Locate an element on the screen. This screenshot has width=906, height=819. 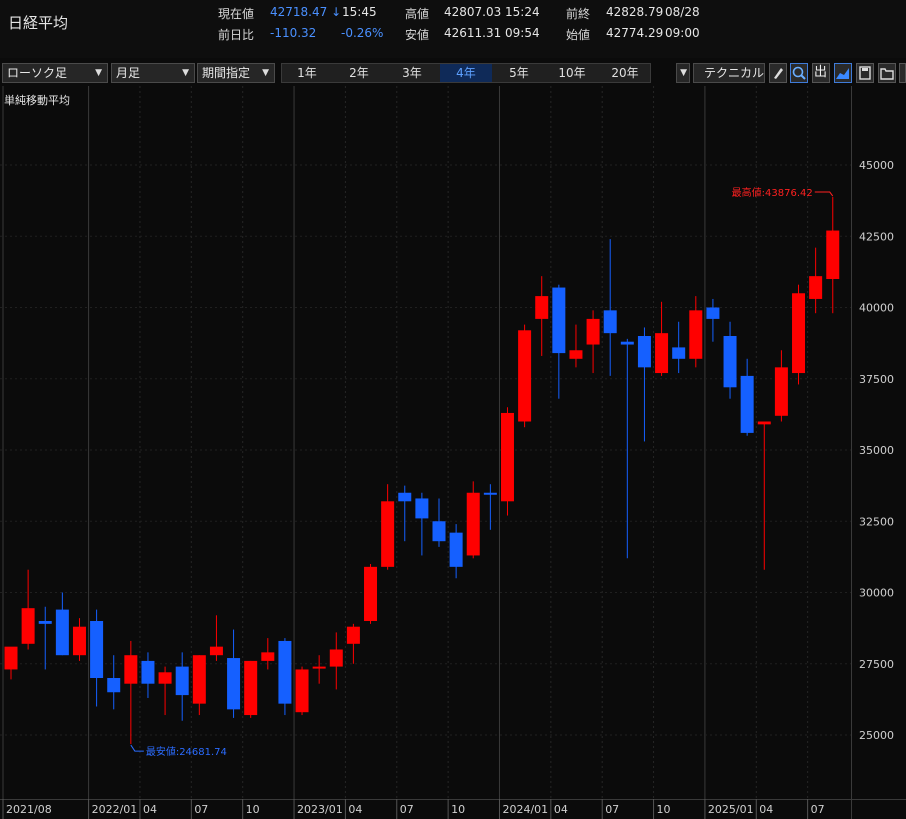
chart-style-button is located at coordinates (843, 73).